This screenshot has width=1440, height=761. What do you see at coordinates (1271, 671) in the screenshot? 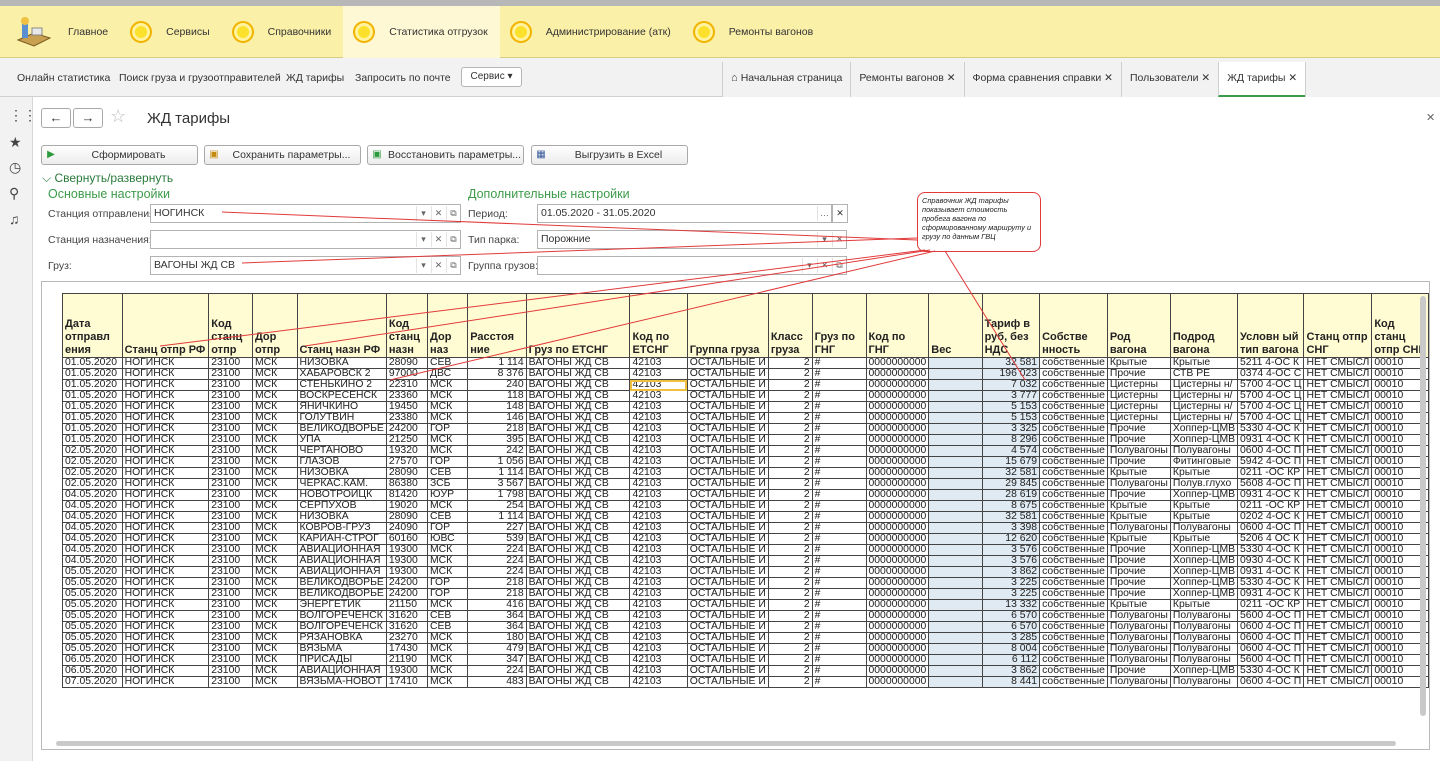
I see `table-cell: 5330 4-ОС К` at bounding box center [1271, 671].